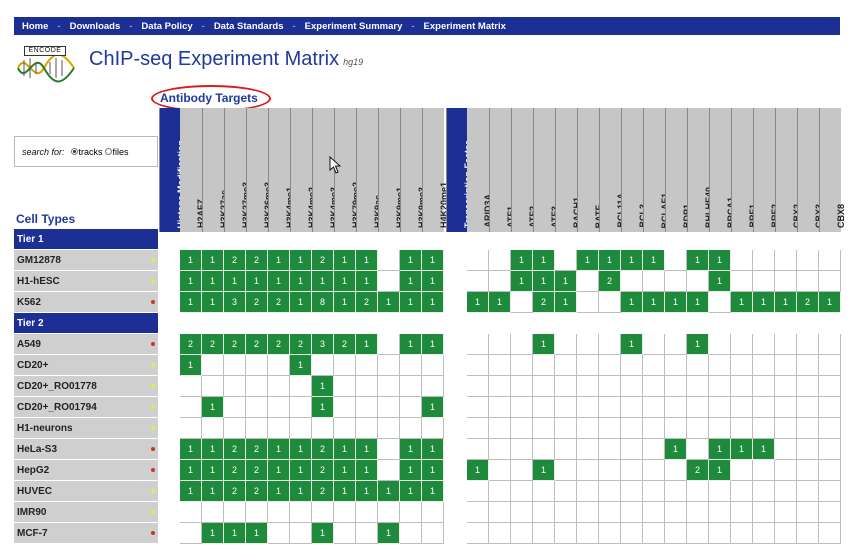 This screenshot has height=557, width=865. What do you see at coordinates (281, 170) in the screenshot?
I see `column-header-h3k4me1: H3K4me1` at bounding box center [281, 170].